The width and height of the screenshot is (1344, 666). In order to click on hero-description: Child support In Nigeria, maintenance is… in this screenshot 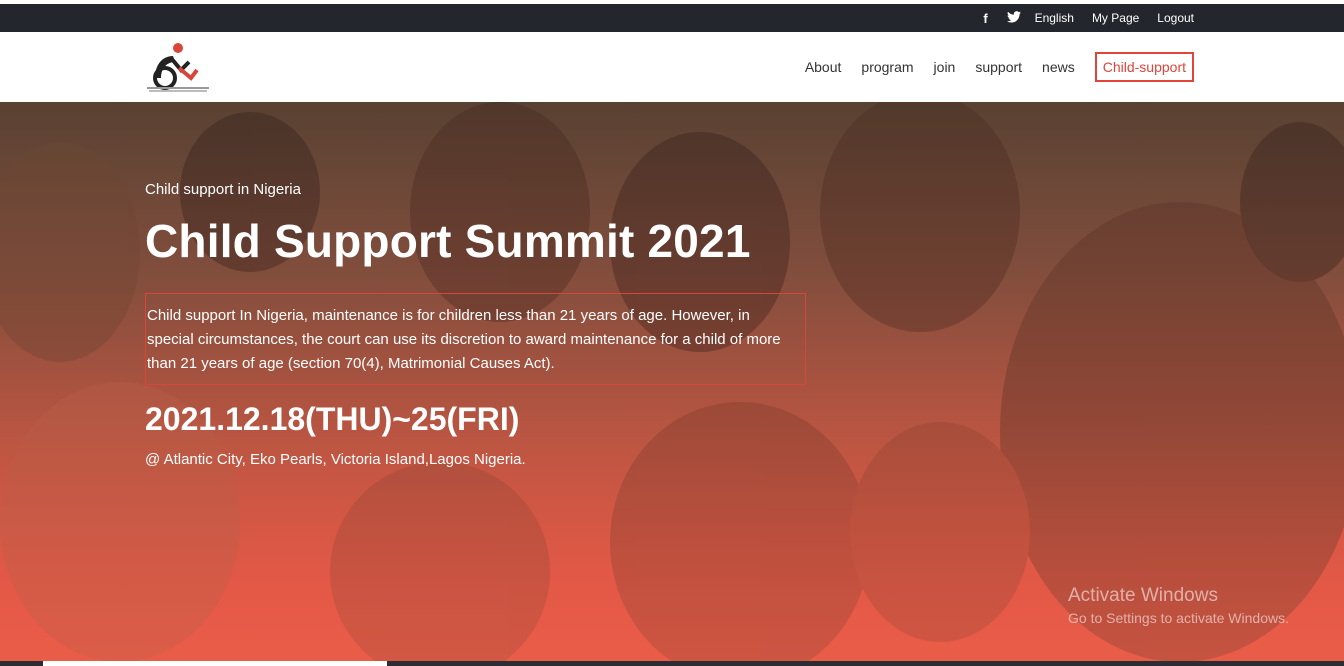, I will do `click(475, 339)`.